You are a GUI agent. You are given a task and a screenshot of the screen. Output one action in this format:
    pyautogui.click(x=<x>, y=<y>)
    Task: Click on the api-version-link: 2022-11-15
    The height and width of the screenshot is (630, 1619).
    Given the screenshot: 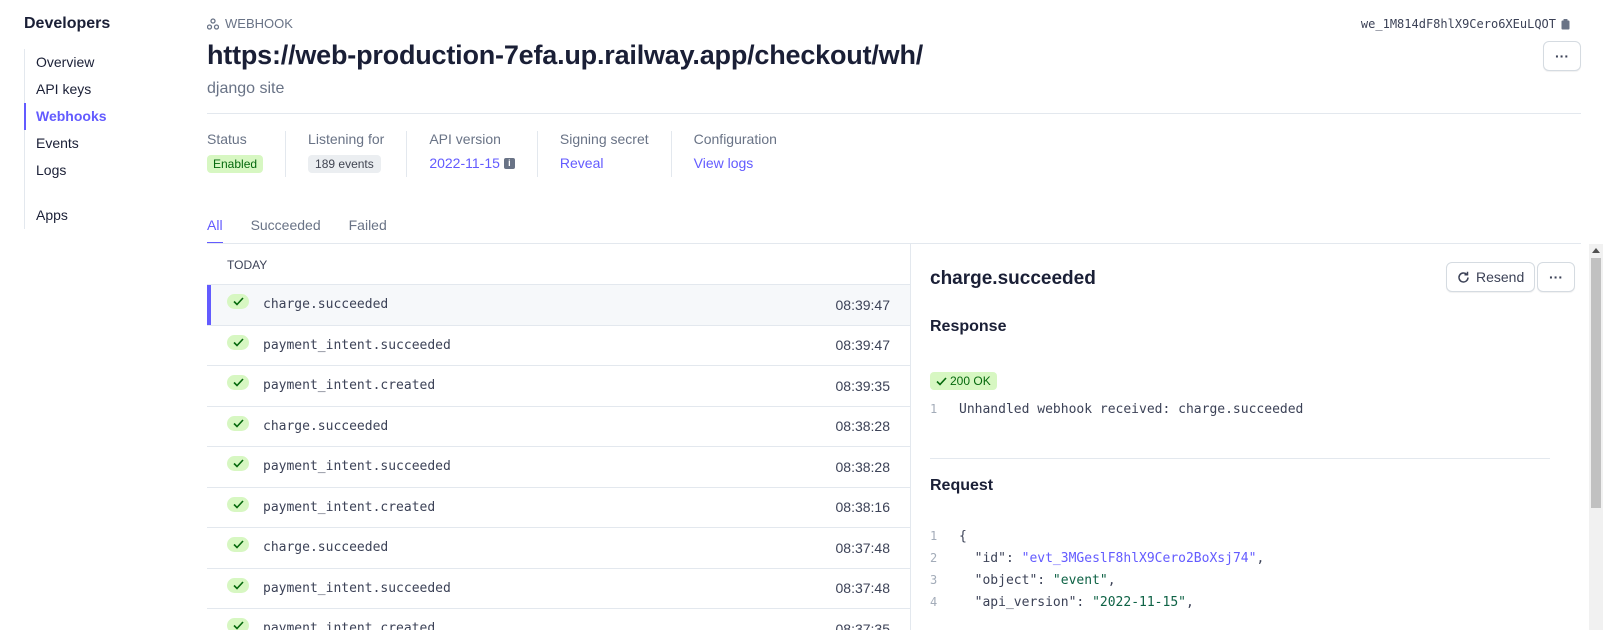 What is the action you would take?
    pyautogui.click(x=464, y=163)
    